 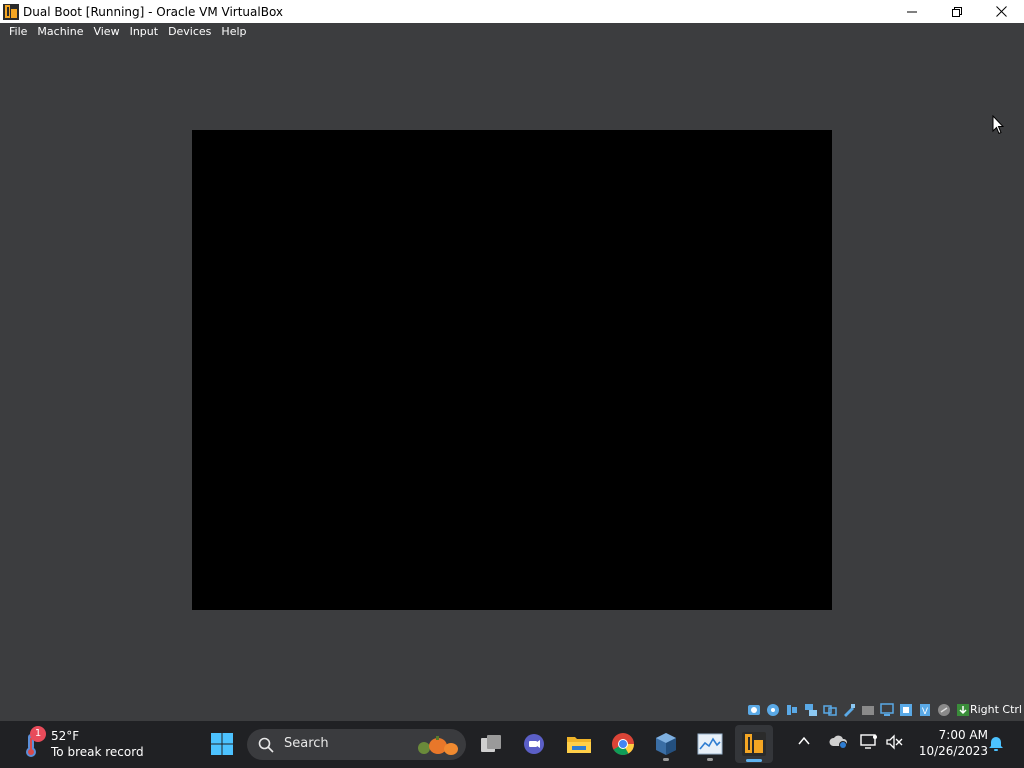 What do you see at coordinates (998, 126) in the screenshot?
I see `mouse-pointer-icon` at bounding box center [998, 126].